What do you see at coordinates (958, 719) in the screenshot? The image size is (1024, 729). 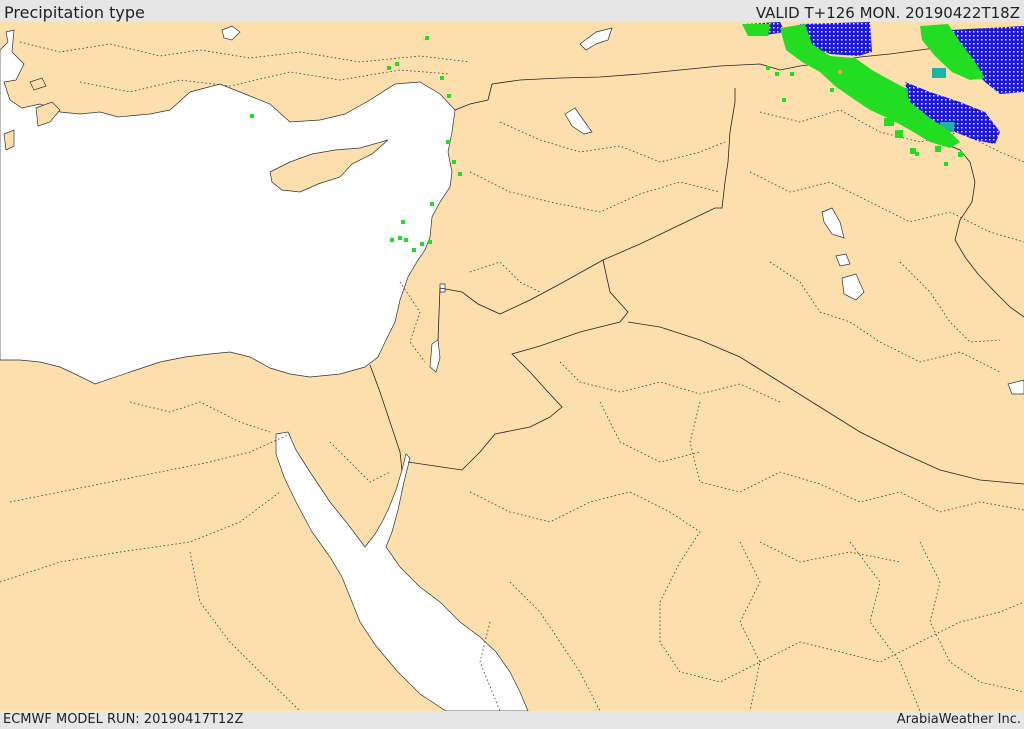 I see `credit: ArabiaWeather Inc.` at bounding box center [958, 719].